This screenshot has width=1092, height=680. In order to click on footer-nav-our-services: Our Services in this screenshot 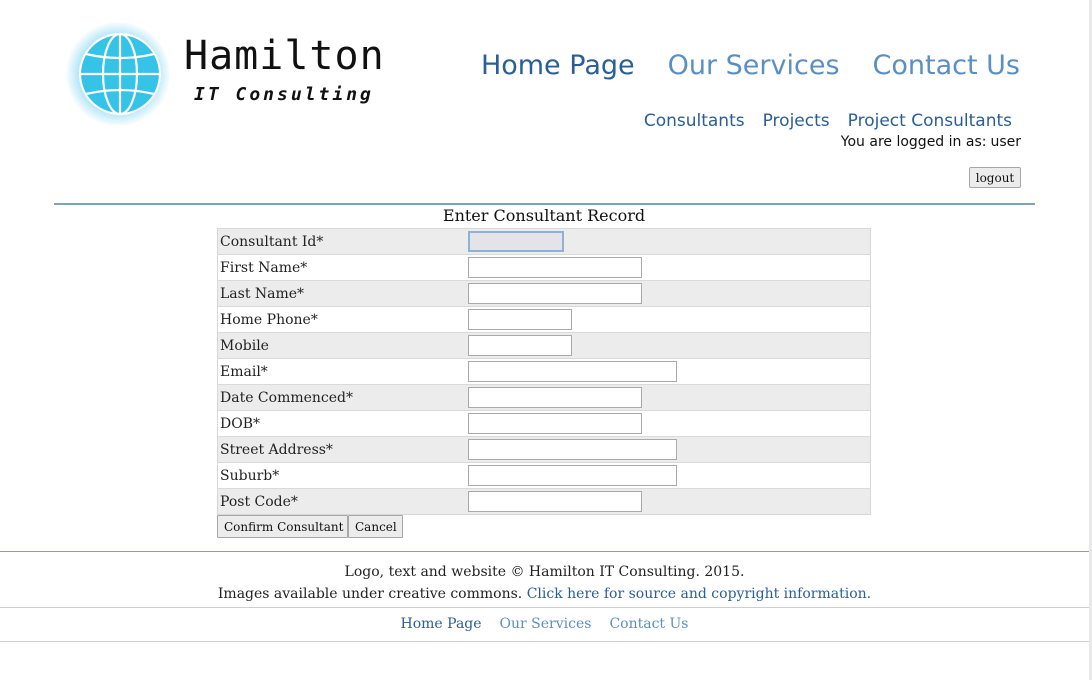, I will do `click(546, 624)`.